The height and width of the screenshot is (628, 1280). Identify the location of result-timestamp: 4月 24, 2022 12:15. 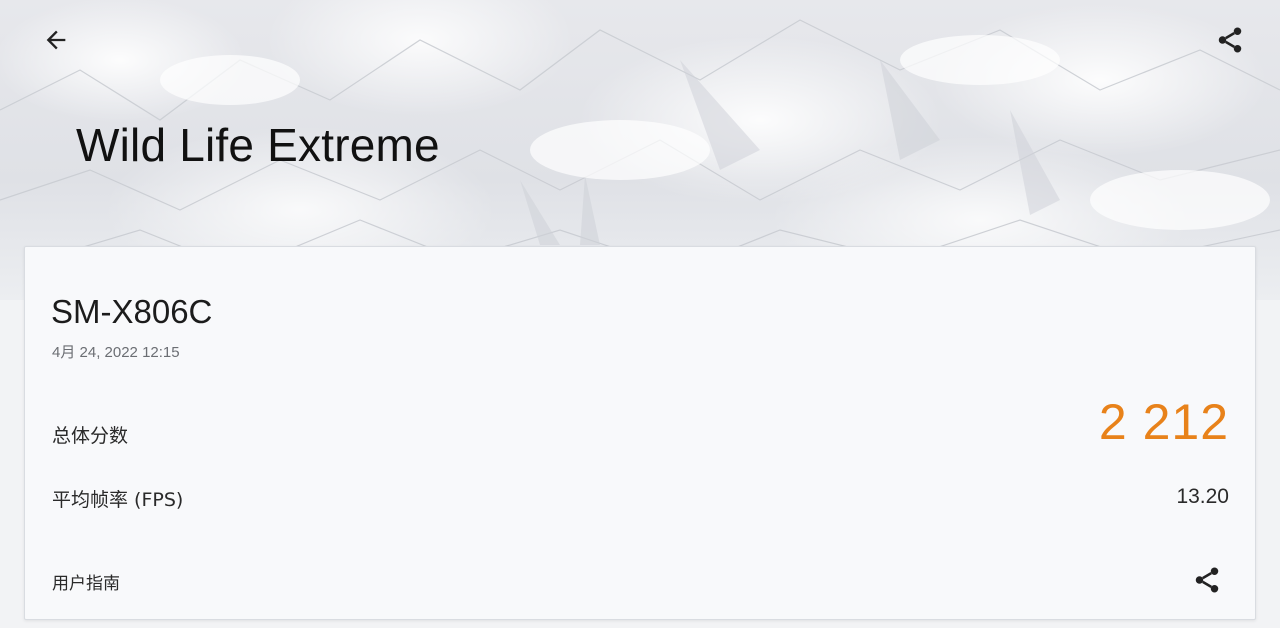
(116, 352).